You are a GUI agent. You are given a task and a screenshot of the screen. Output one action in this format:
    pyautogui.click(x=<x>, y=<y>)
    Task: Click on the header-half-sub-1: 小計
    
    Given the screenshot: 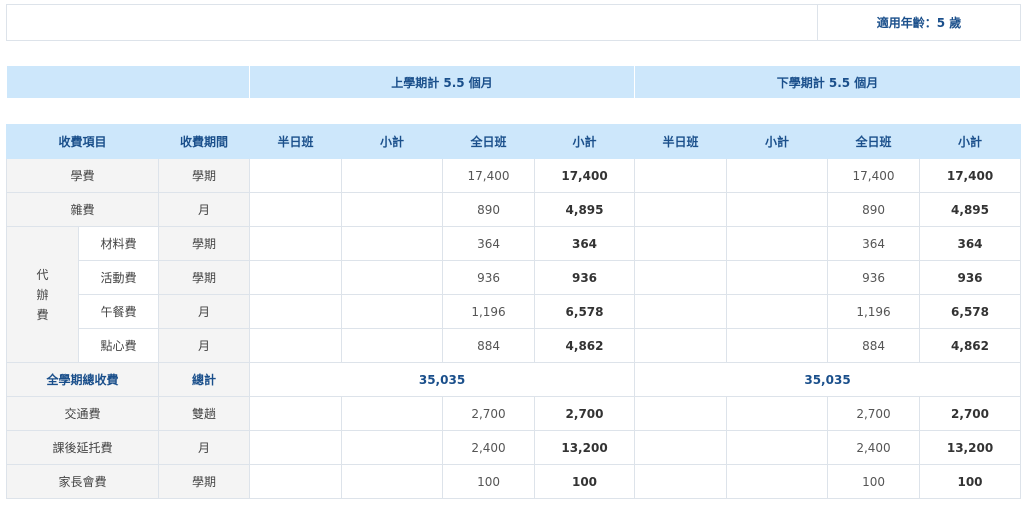 What is the action you would take?
    pyautogui.click(x=392, y=141)
    